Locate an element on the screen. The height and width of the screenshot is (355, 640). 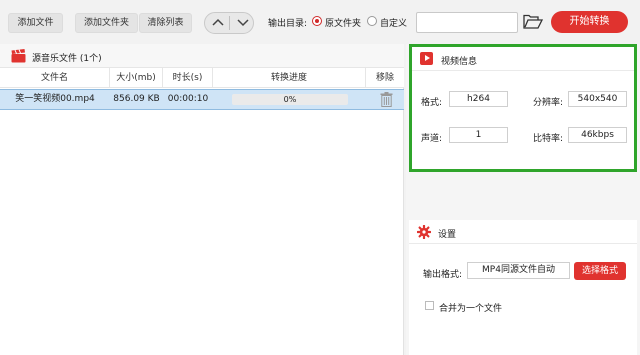
move-up-button is located at coordinates (217, 23).